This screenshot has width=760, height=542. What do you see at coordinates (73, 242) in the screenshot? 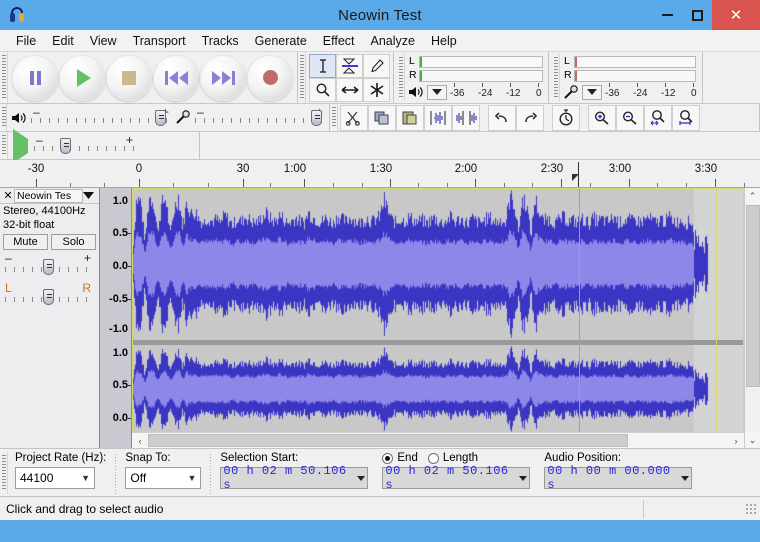
I see `track-solo-button: Solo` at bounding box center [73, 242].